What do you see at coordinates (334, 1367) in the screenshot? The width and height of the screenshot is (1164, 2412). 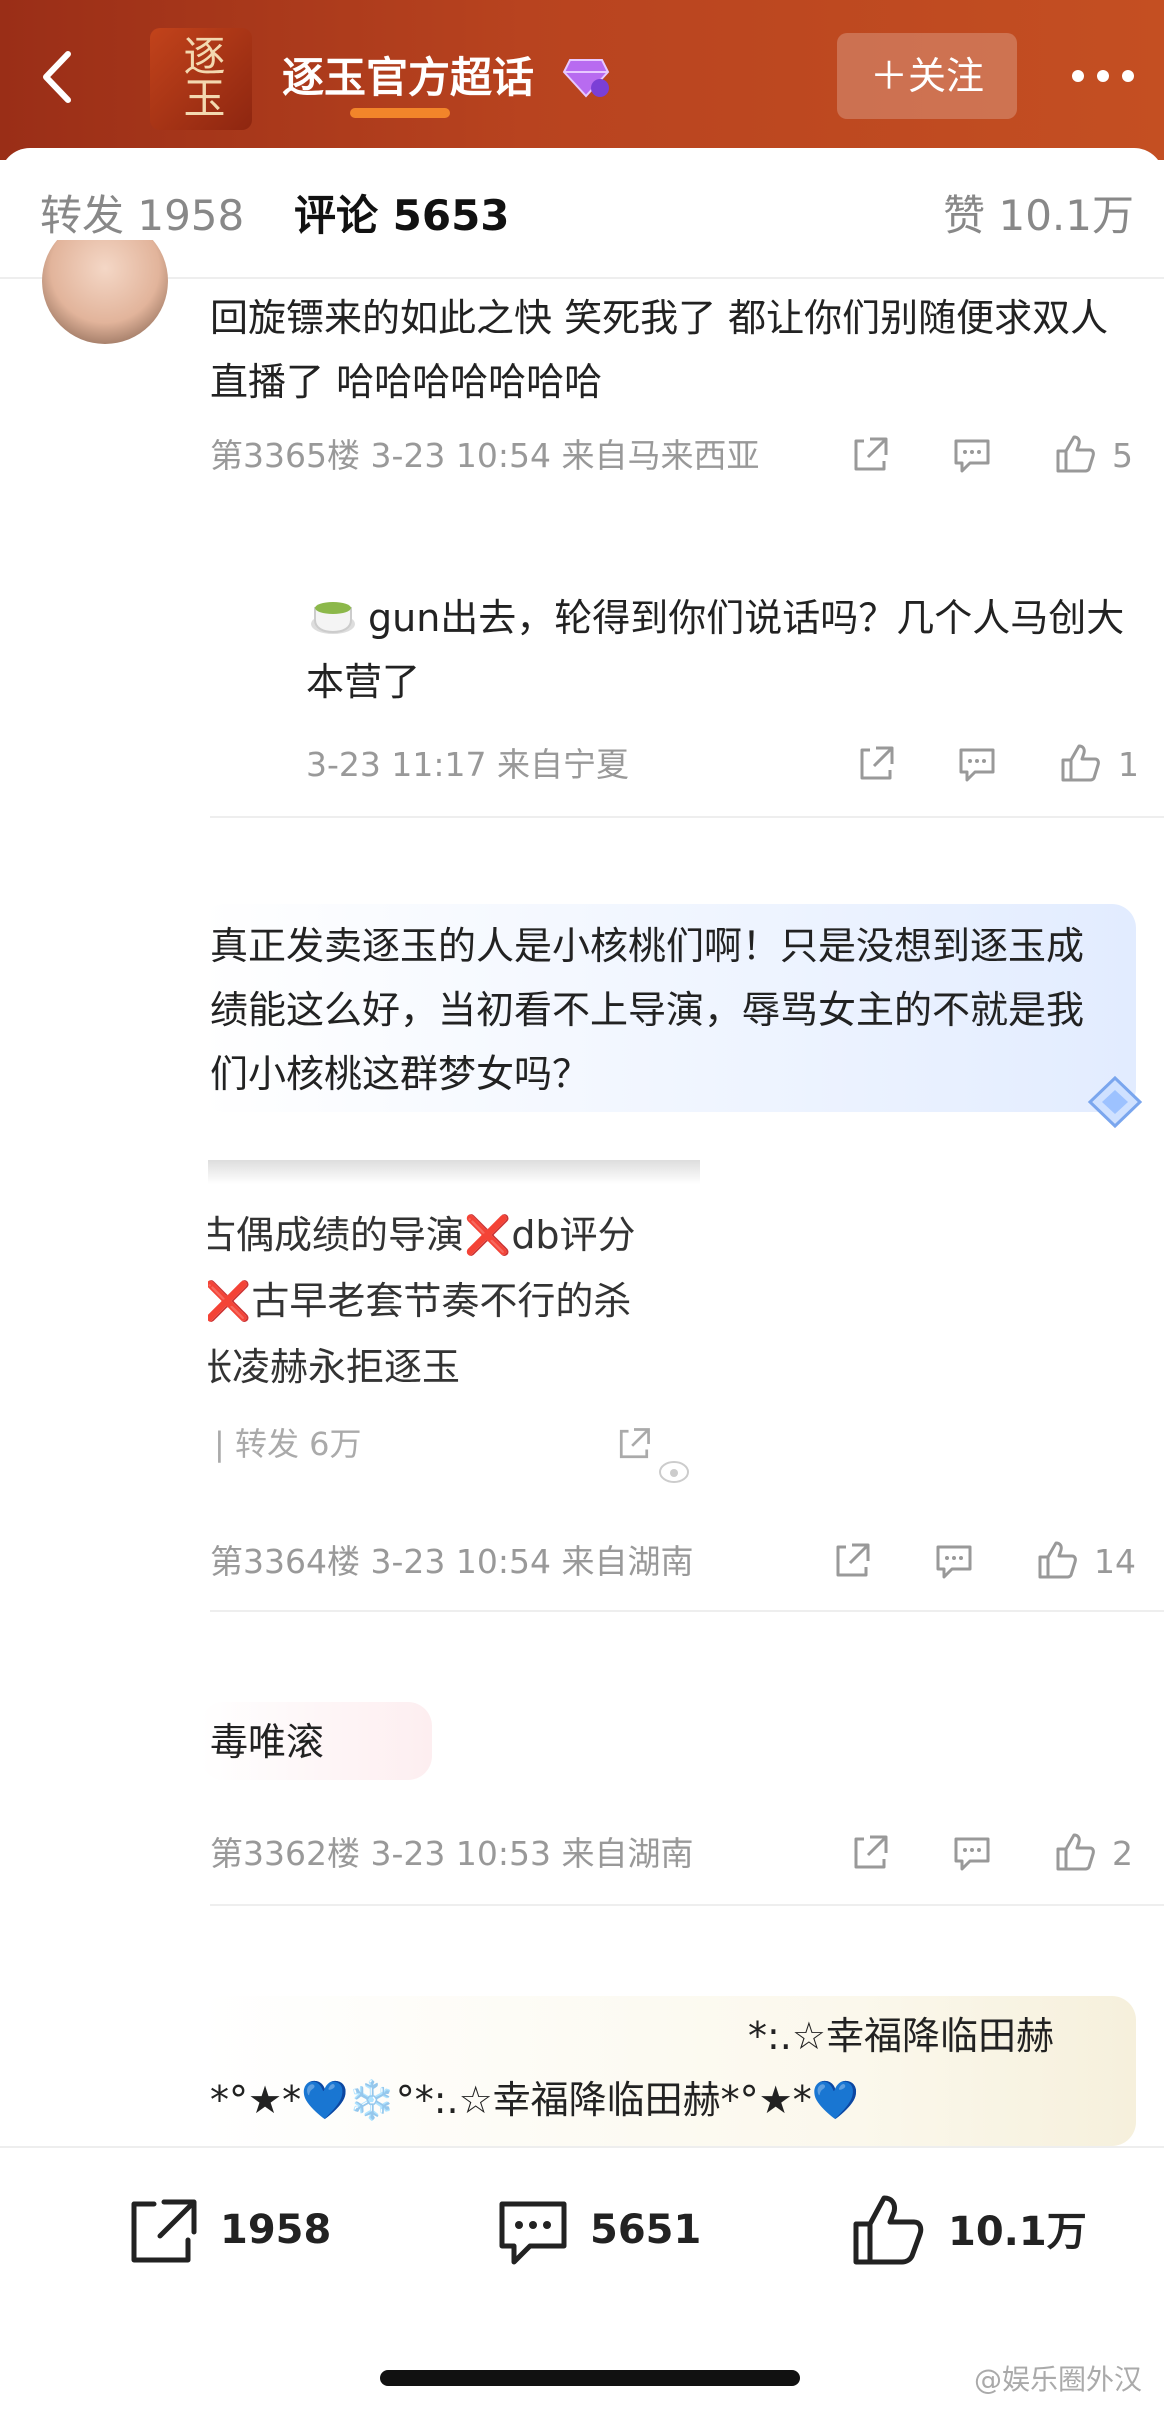 I see `image-text-line: 张凌赫永拒逐玉` at bounding box center [334, 1367].